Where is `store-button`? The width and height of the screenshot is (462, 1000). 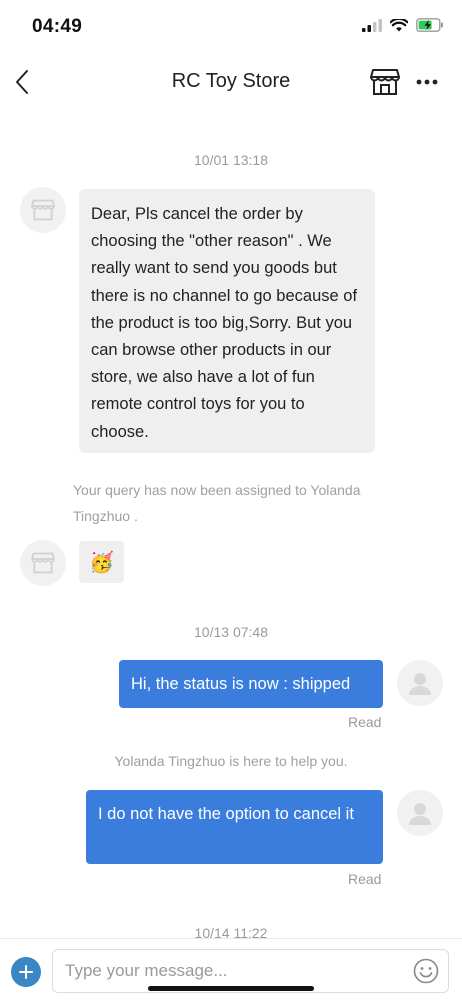
store-button is located at coordinates (385, 82).